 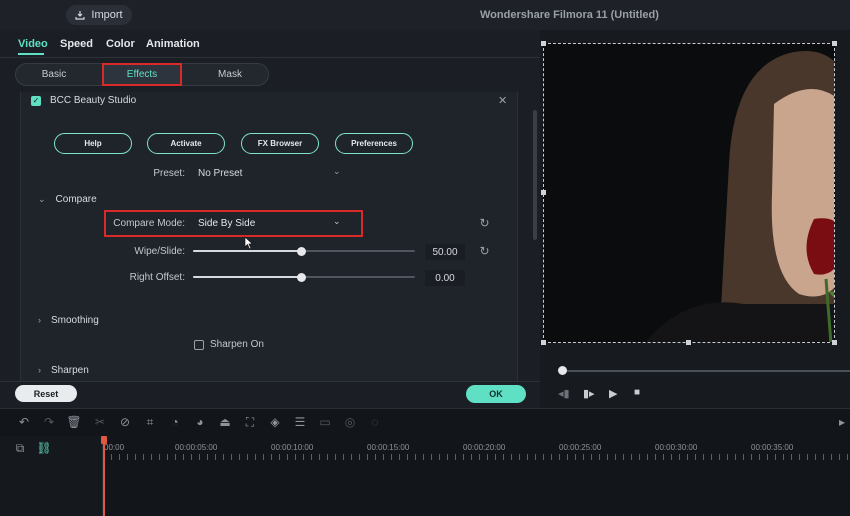 What do you see at coordinates (157, 277) in the screenshot?
I see `right-offset-label: Right Offset:` at bounding box center [157, 277].